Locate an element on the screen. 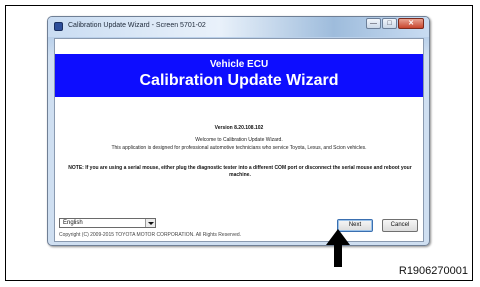 The width and height of the screenshot is (480, 287). language-value: English is located at coordinates (73, 223).